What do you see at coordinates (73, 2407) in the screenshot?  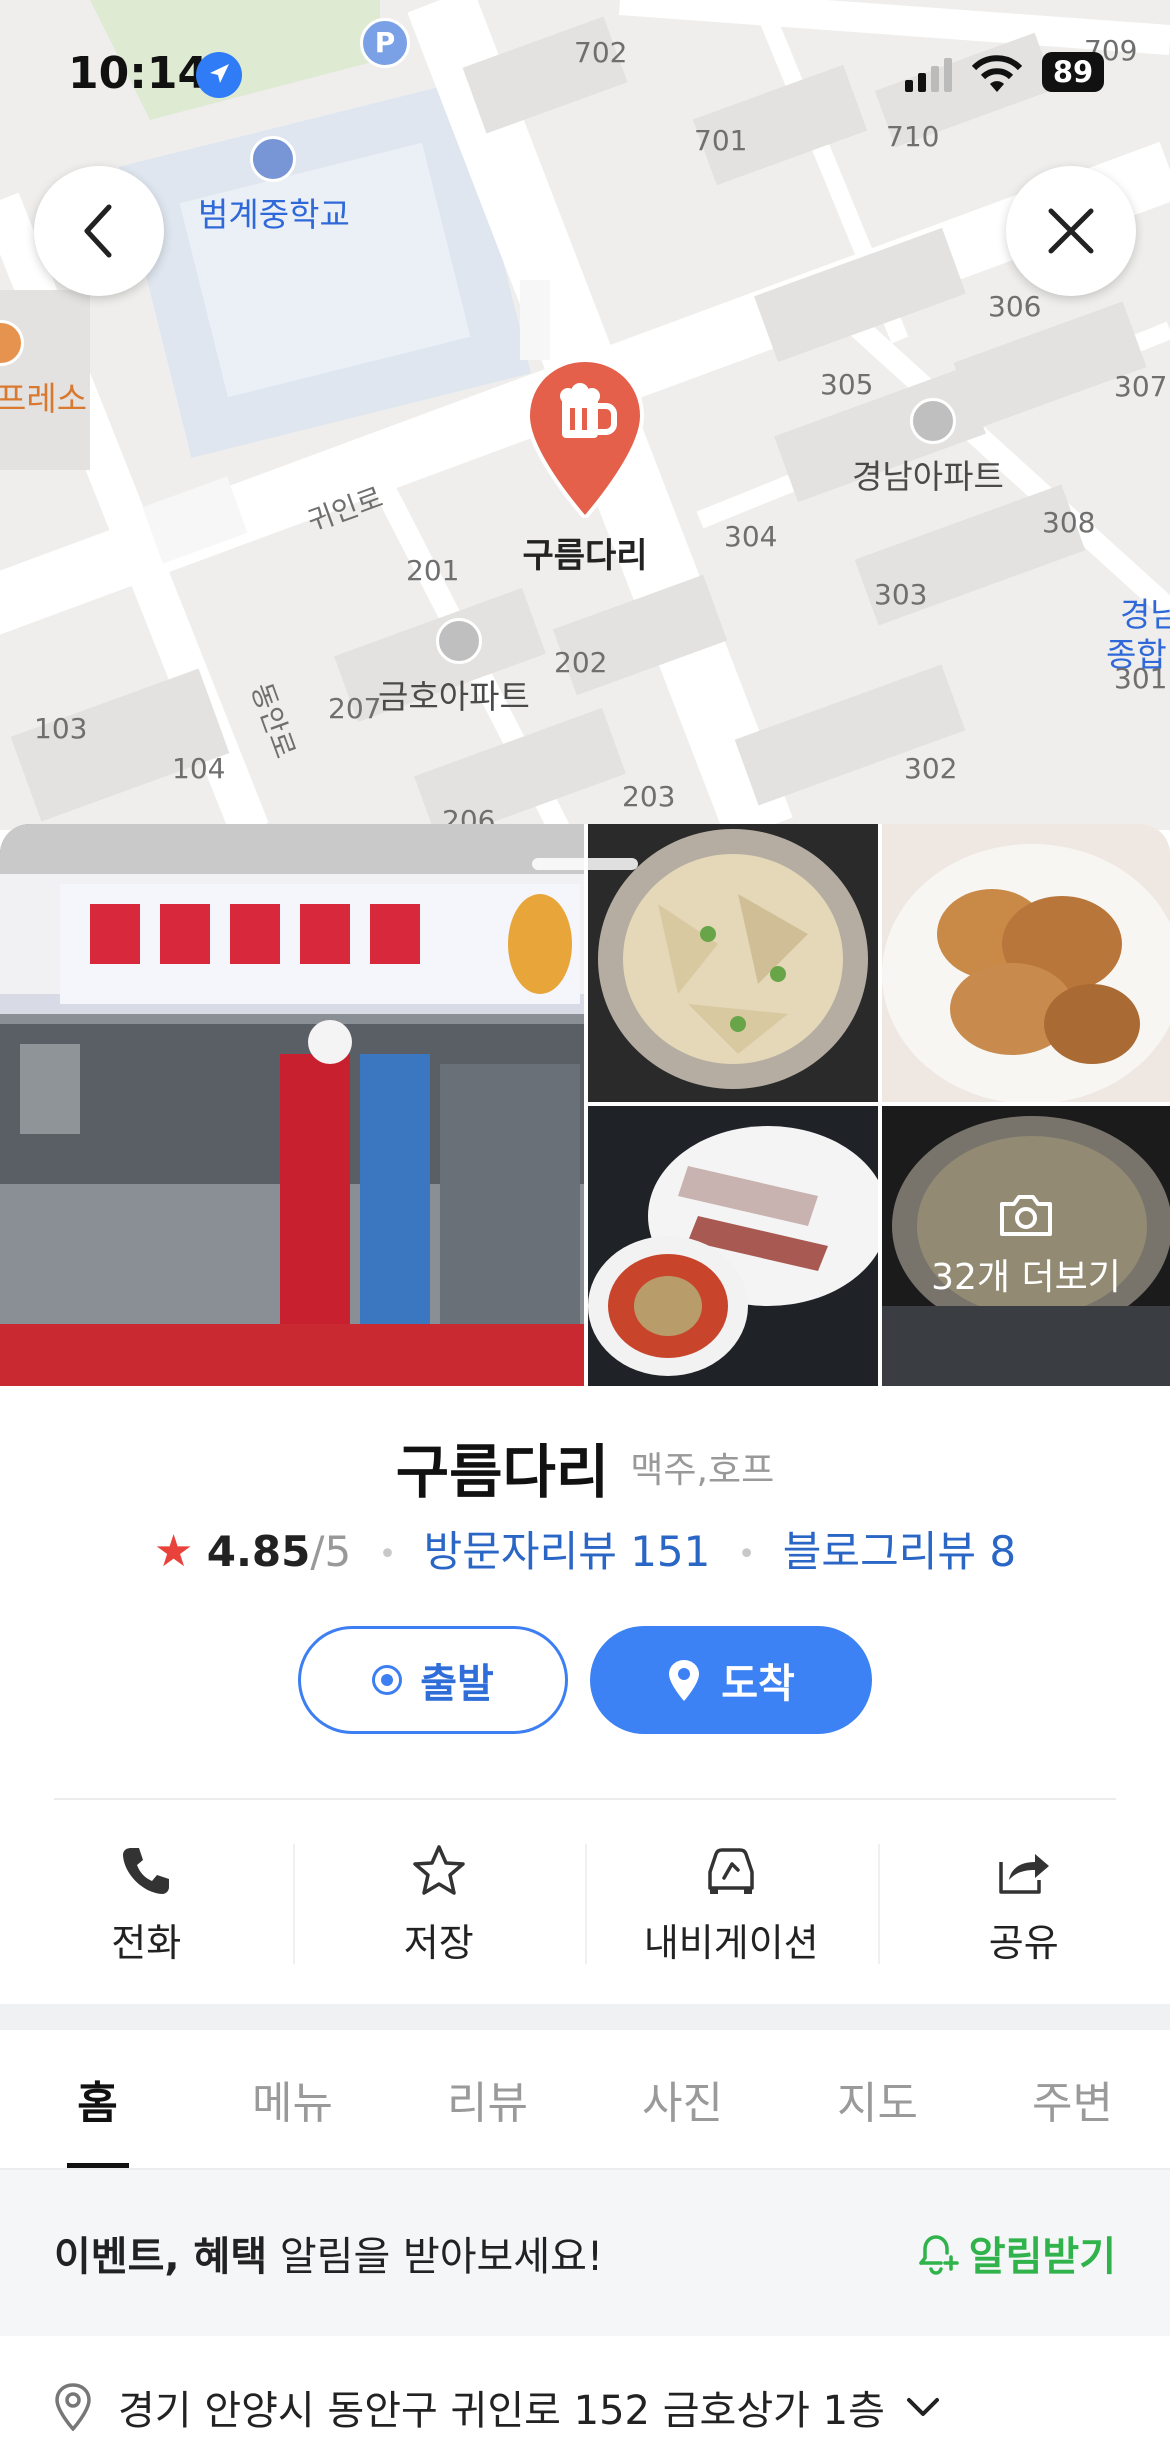 I see `location-pin-icon` at bounding box center [73, 2407].